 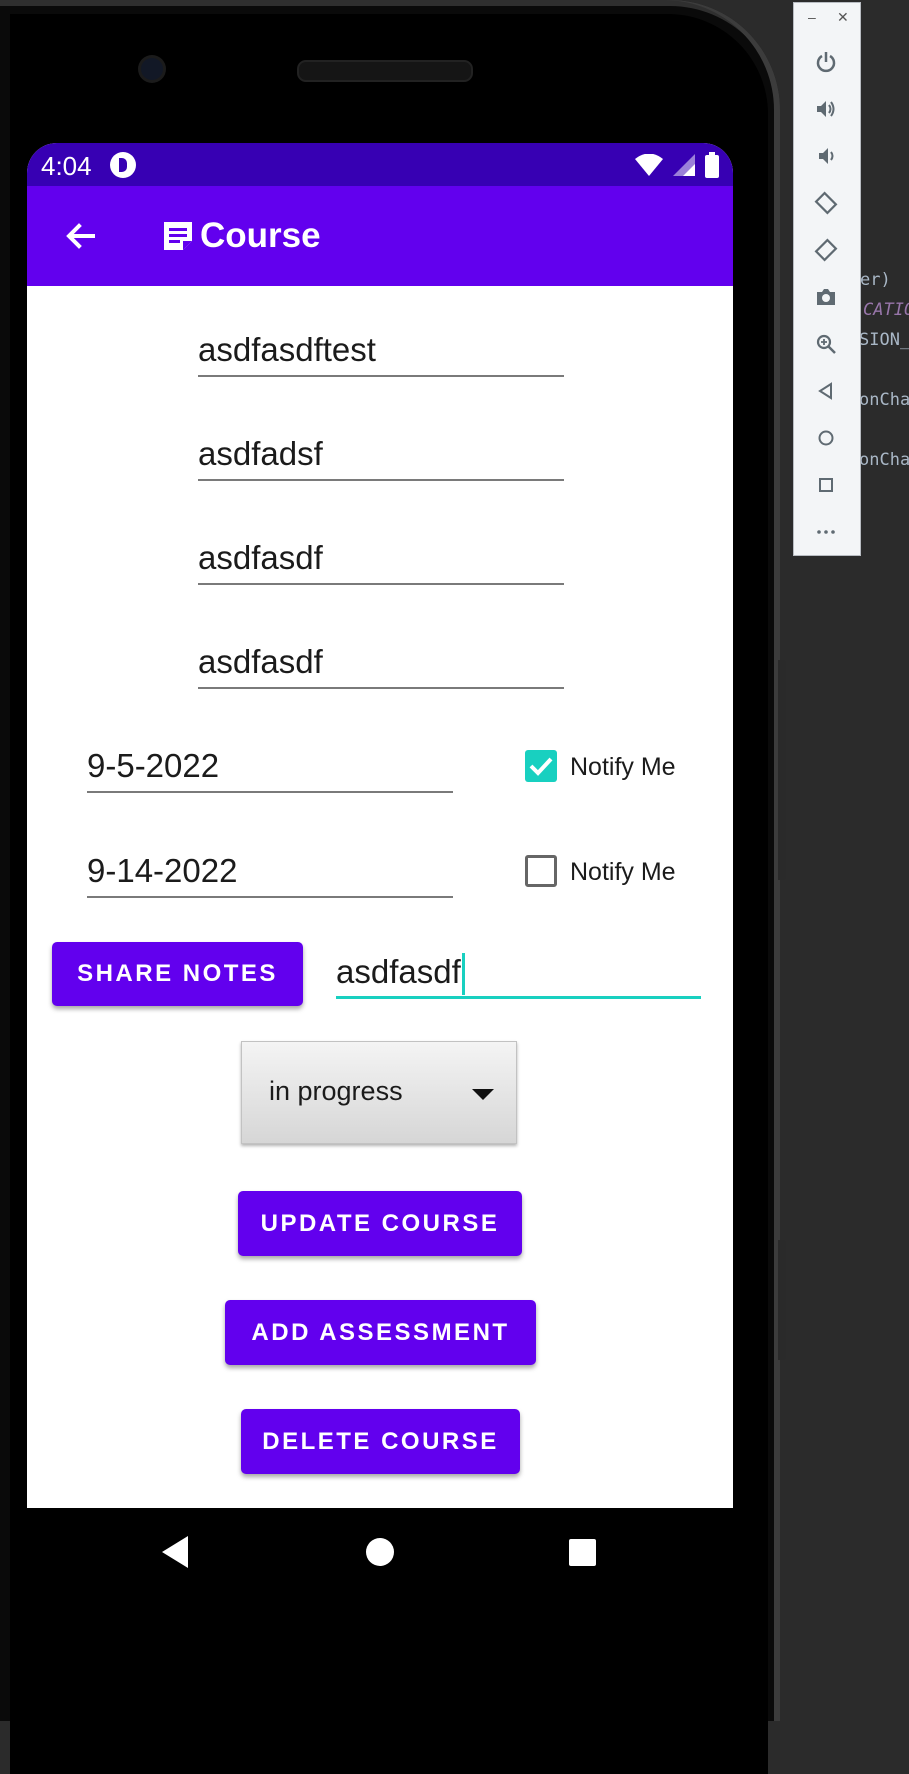 I want to click on share-notes-button: SHARE NOTES, so click(x=177, y=974).